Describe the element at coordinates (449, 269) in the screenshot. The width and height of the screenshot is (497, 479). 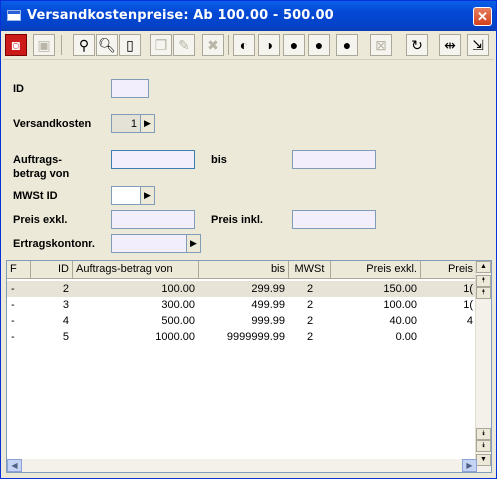
I see `column-header-preis: Preis` at that location.